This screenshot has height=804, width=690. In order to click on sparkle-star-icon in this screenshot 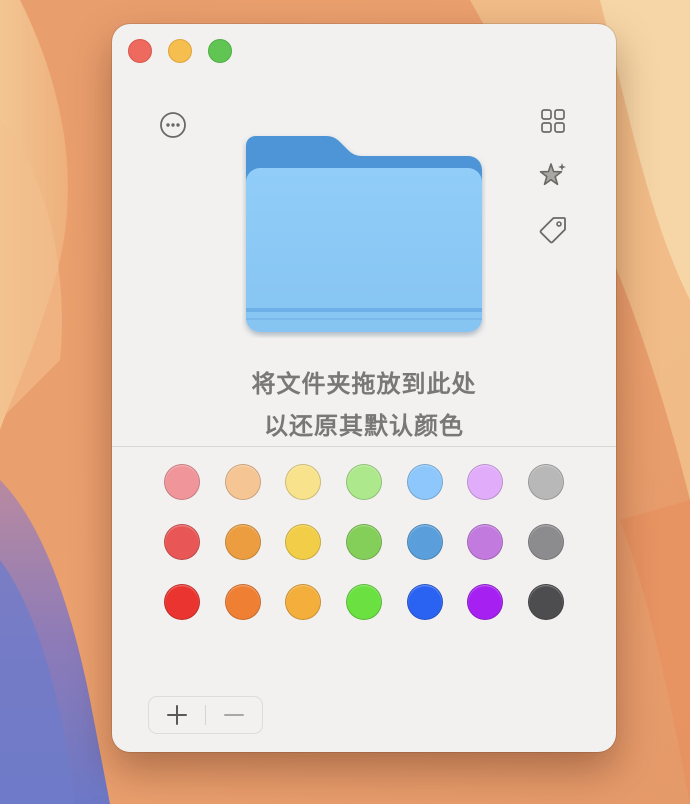, I will do `click(552, 174)`.